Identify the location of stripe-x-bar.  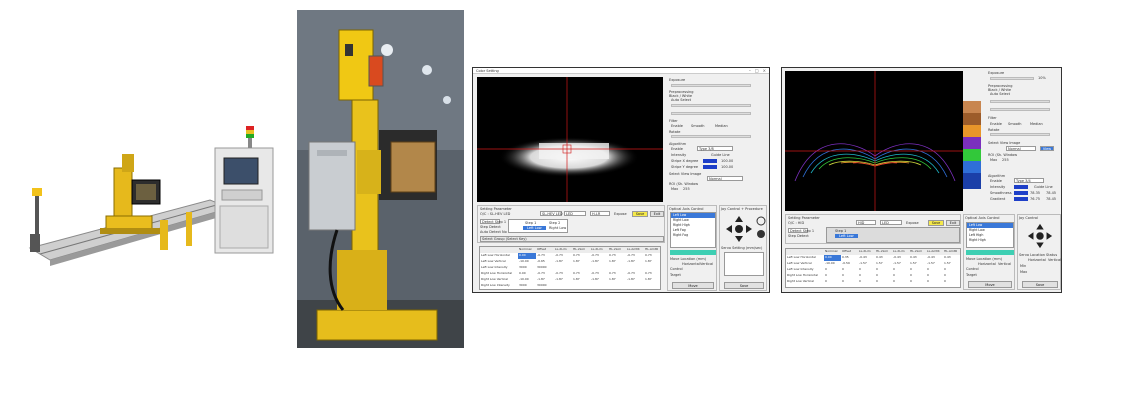
(710, 161).